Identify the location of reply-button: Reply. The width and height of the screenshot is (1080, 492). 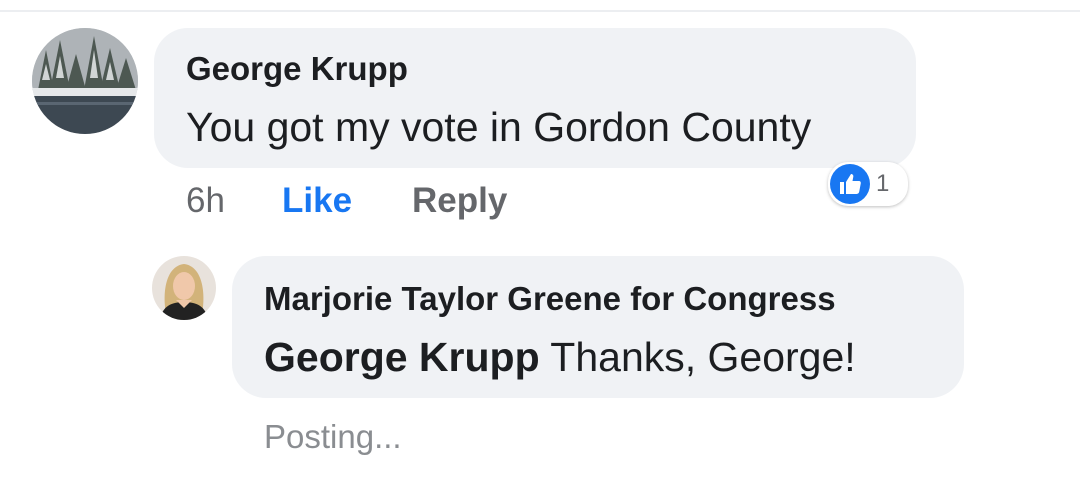
(459, 201).